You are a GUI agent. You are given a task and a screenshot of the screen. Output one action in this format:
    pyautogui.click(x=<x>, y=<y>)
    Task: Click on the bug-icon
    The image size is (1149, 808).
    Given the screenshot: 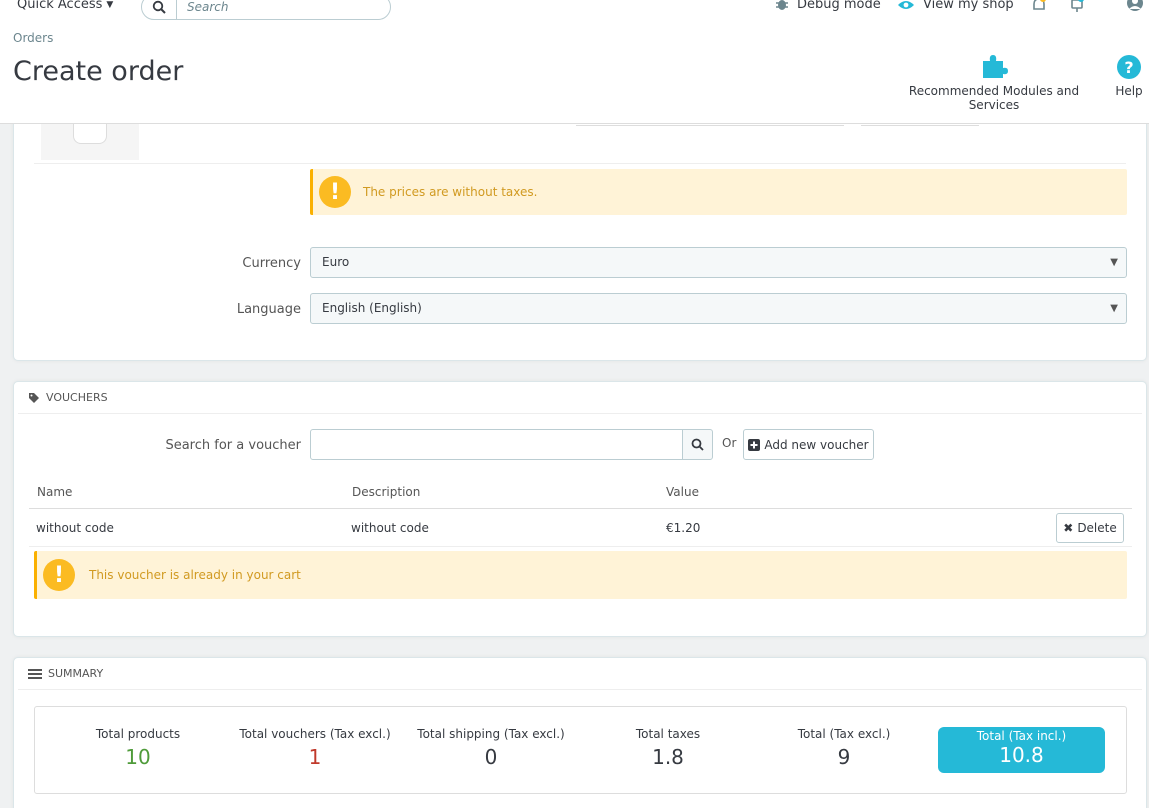 What is the action you would take?
    pyautogui.click(x=782, y=5)
    